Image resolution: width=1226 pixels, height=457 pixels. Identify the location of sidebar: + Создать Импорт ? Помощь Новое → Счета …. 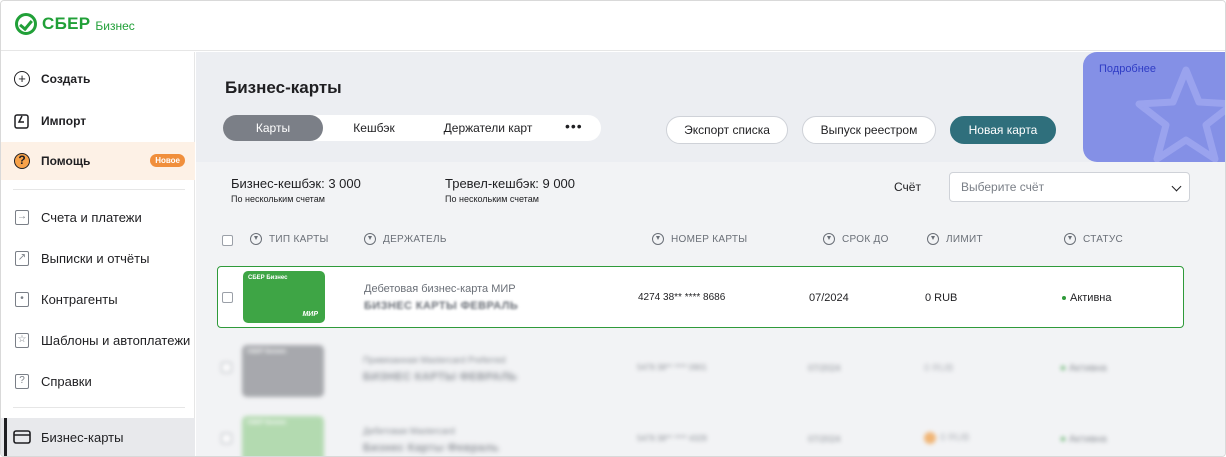
(98, 254).